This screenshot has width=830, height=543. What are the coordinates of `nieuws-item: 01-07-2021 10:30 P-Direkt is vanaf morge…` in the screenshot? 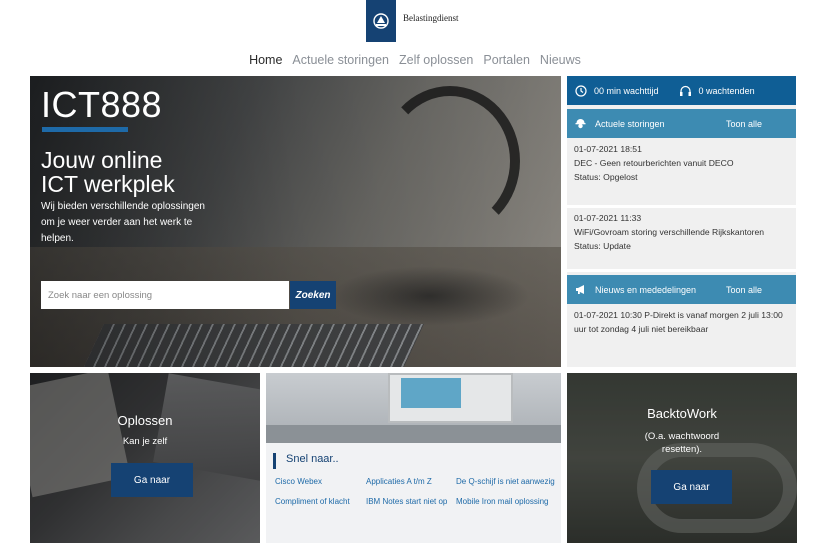 It's located at (681, 322).